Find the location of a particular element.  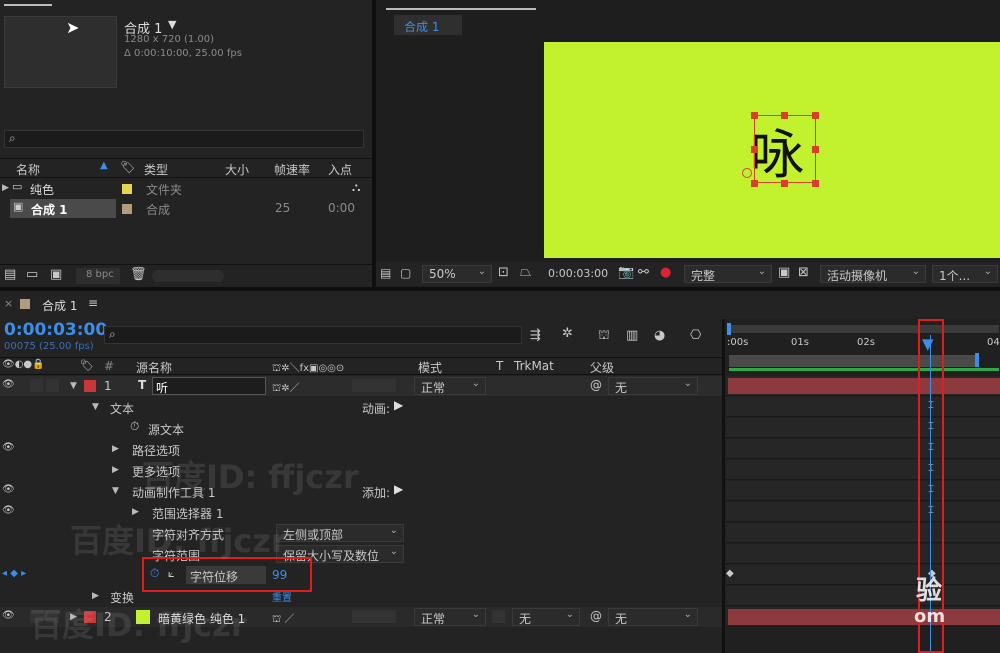

work-area-start is located at coordinates (729, 329).